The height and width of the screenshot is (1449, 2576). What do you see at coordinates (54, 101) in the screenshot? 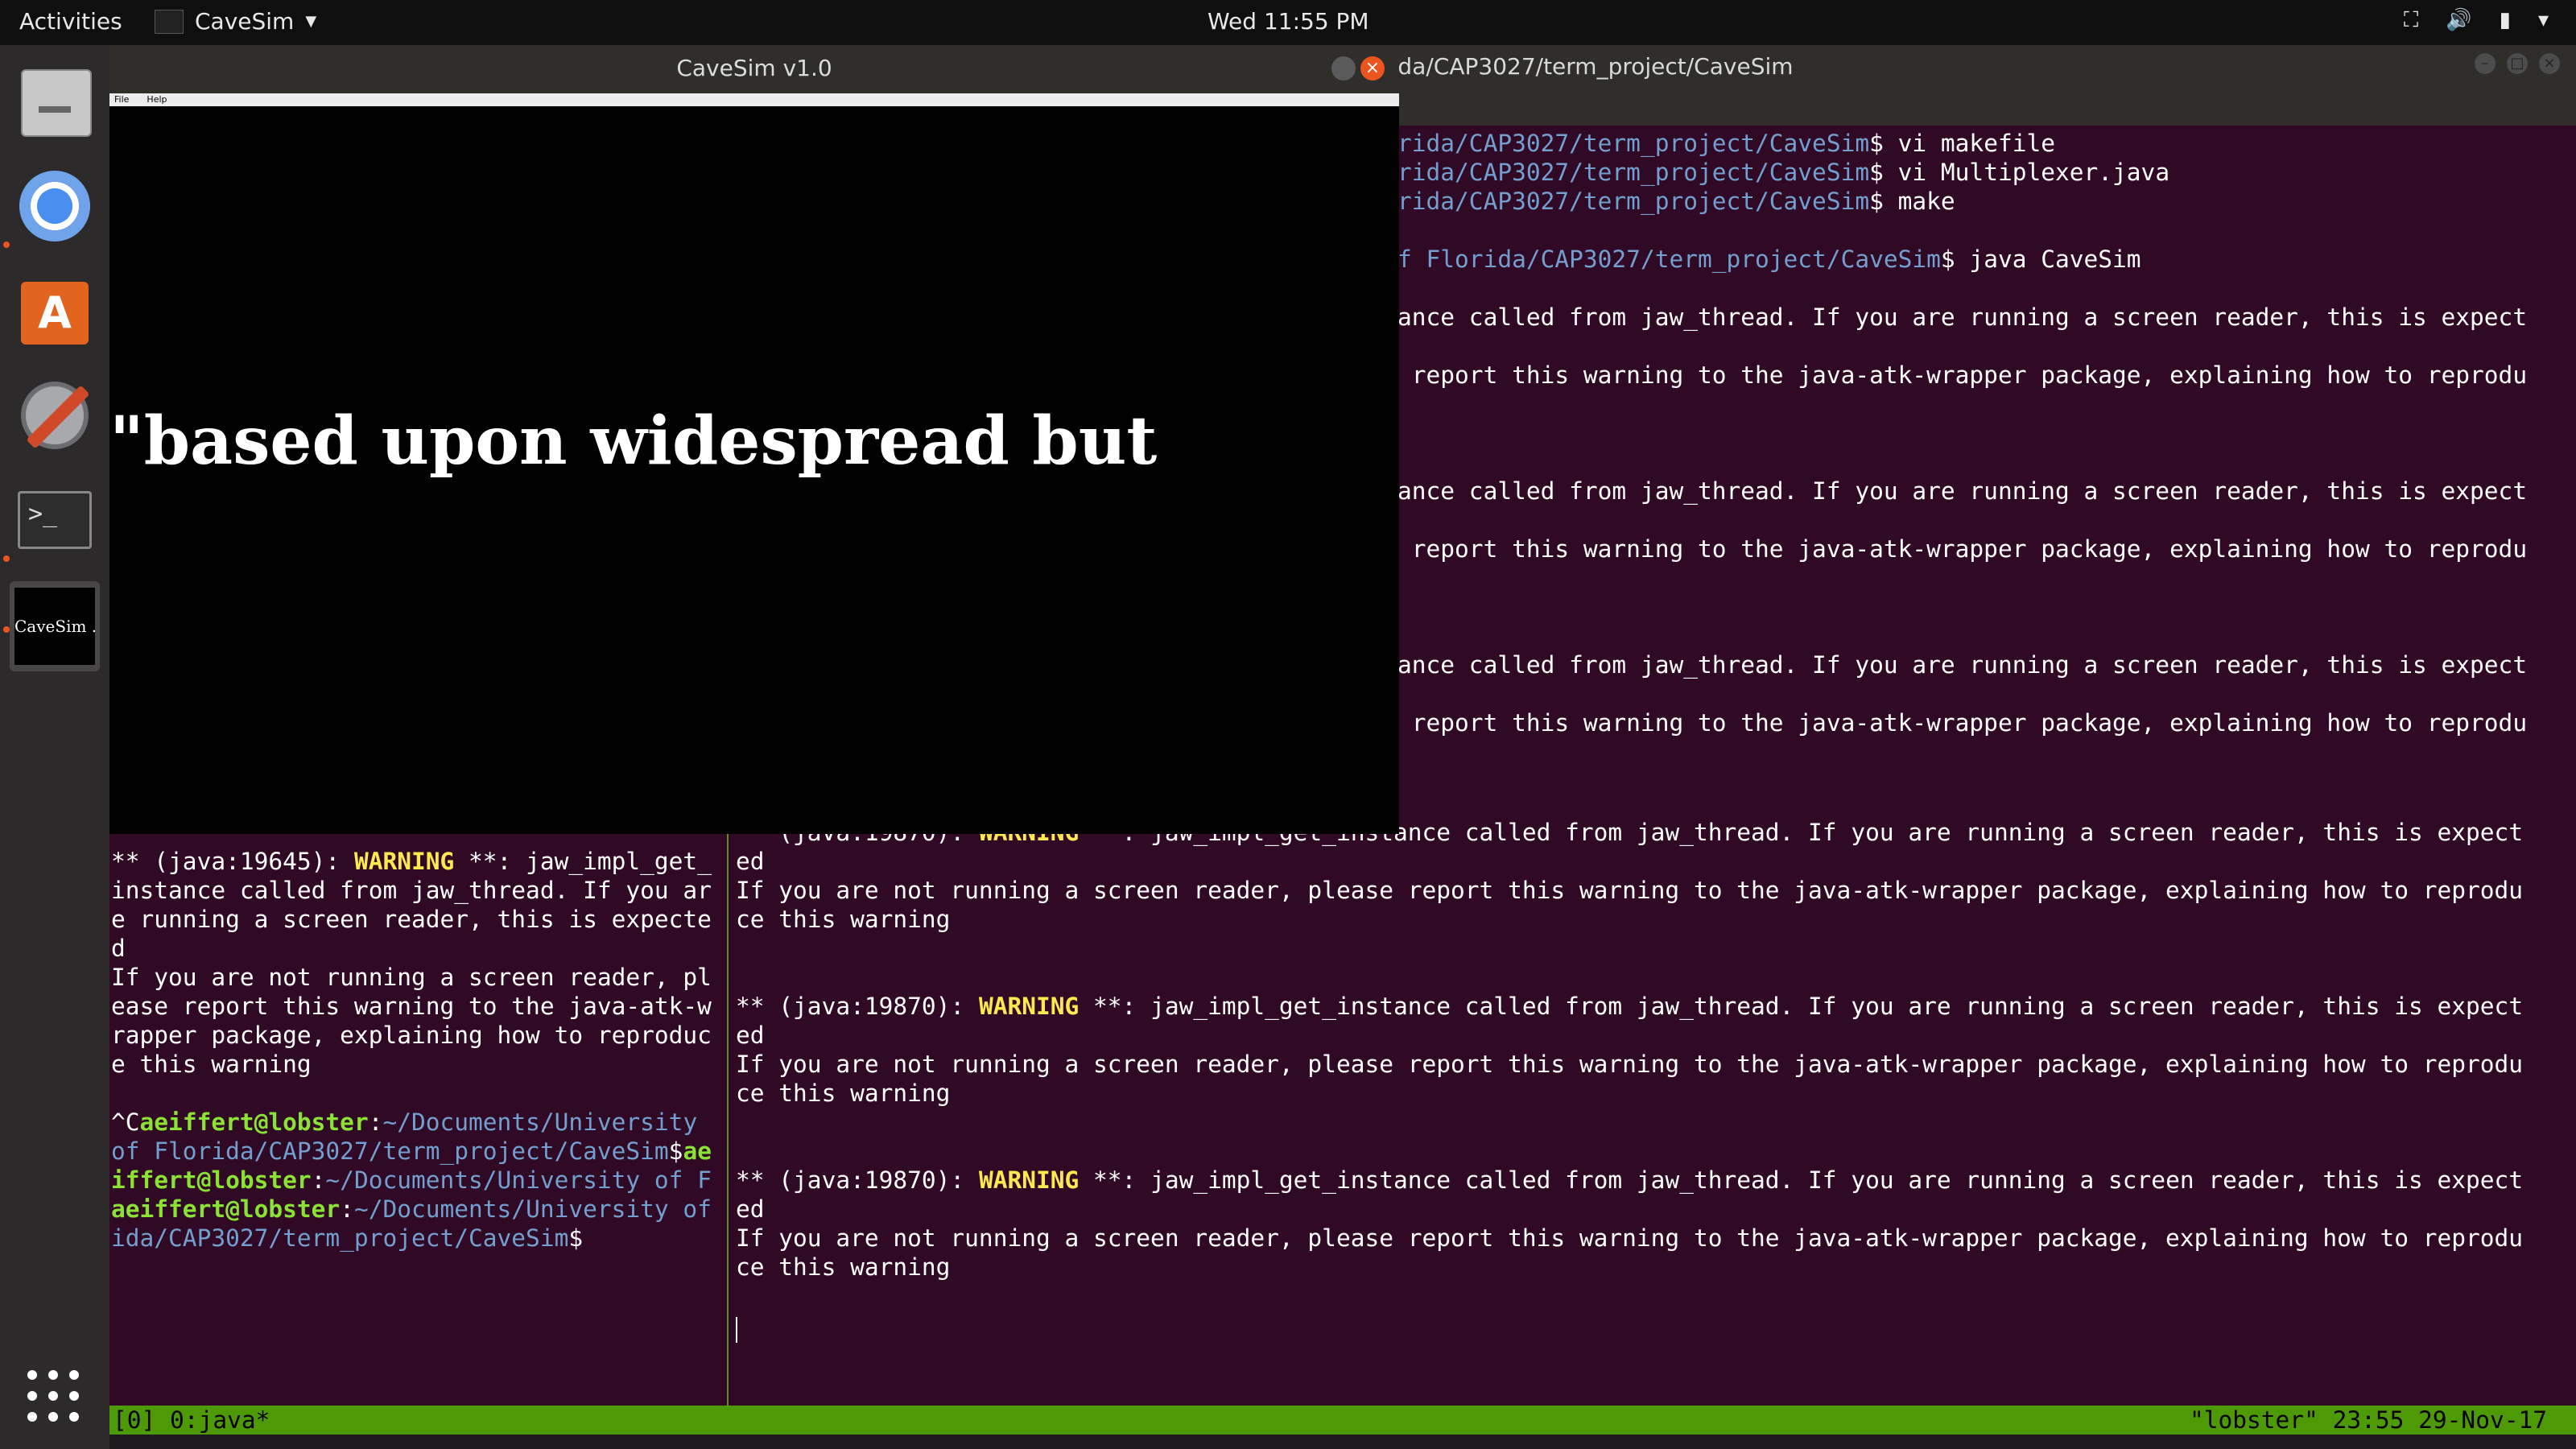
I see `files-icon` at bounding box center [54, 101].